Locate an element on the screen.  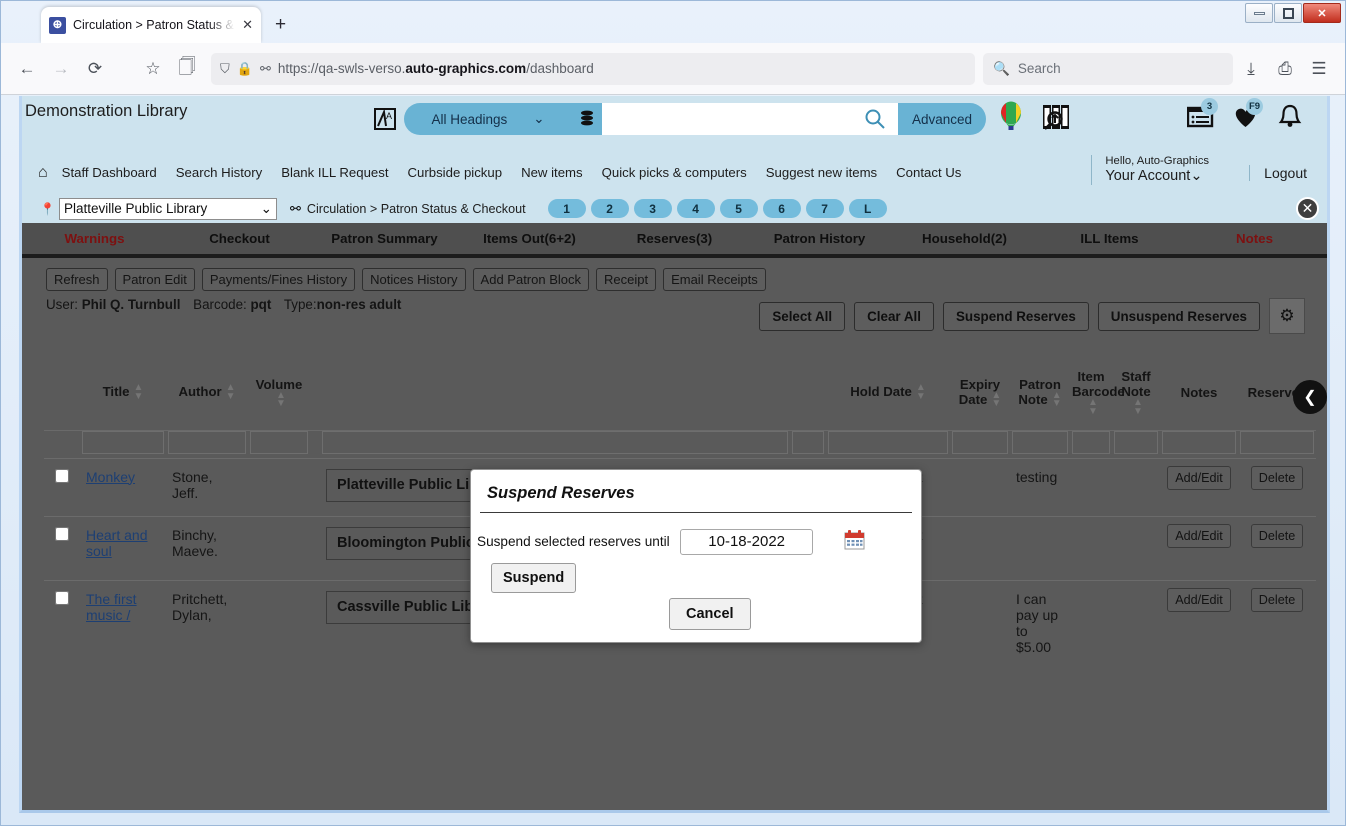
scan-barcode-icon: A is located at coordinates (385, 119).